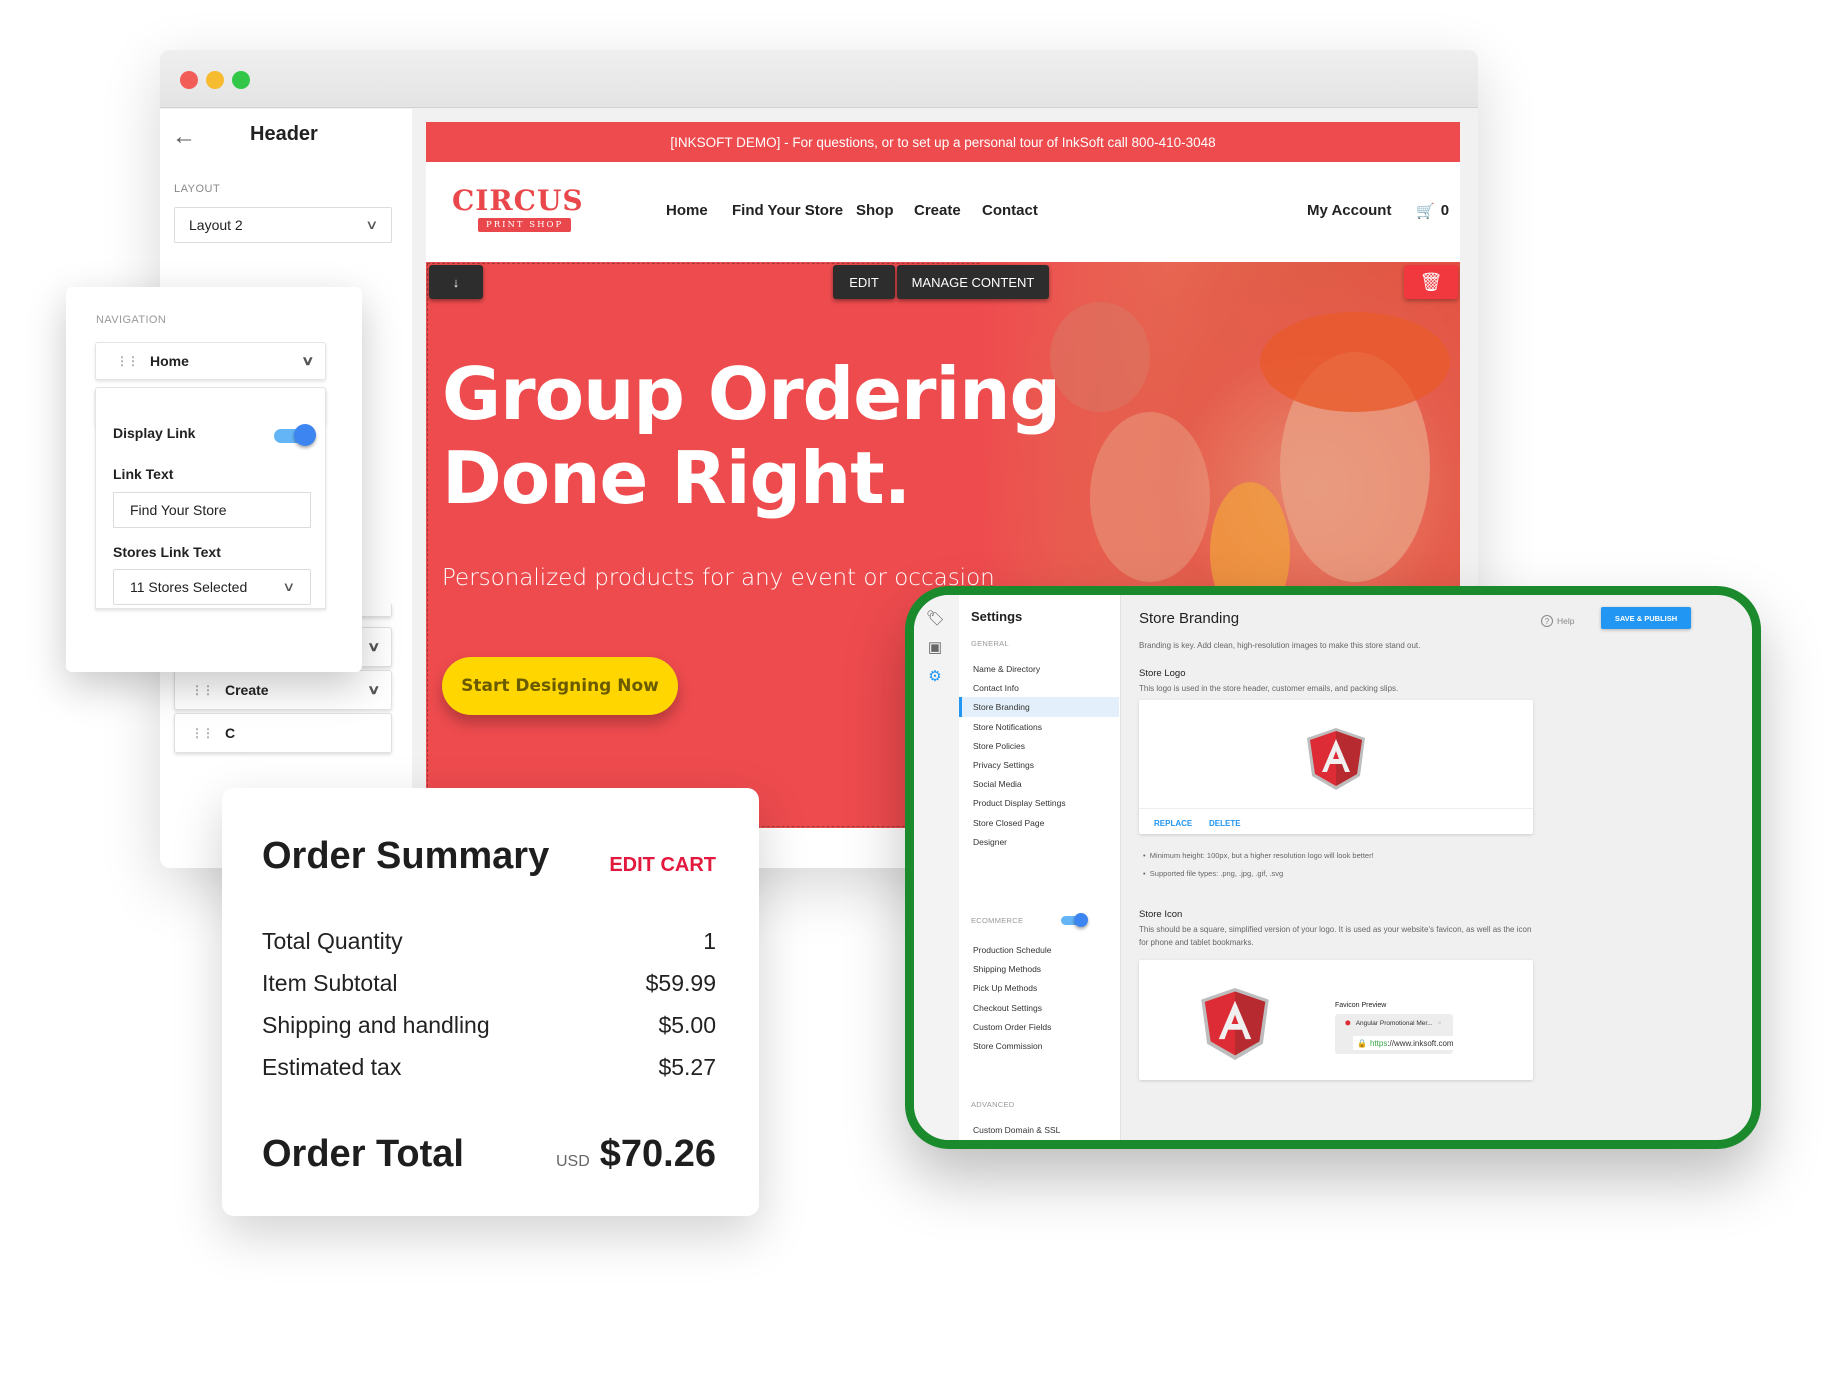  I want to click on navigation-label: NAVIGATION, so click(131, 320).